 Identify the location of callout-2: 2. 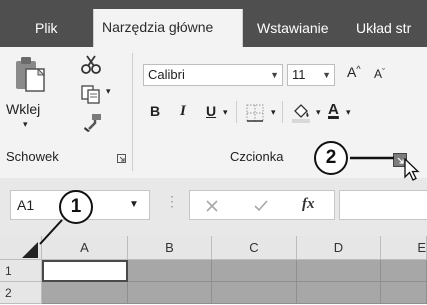
(331, 158).